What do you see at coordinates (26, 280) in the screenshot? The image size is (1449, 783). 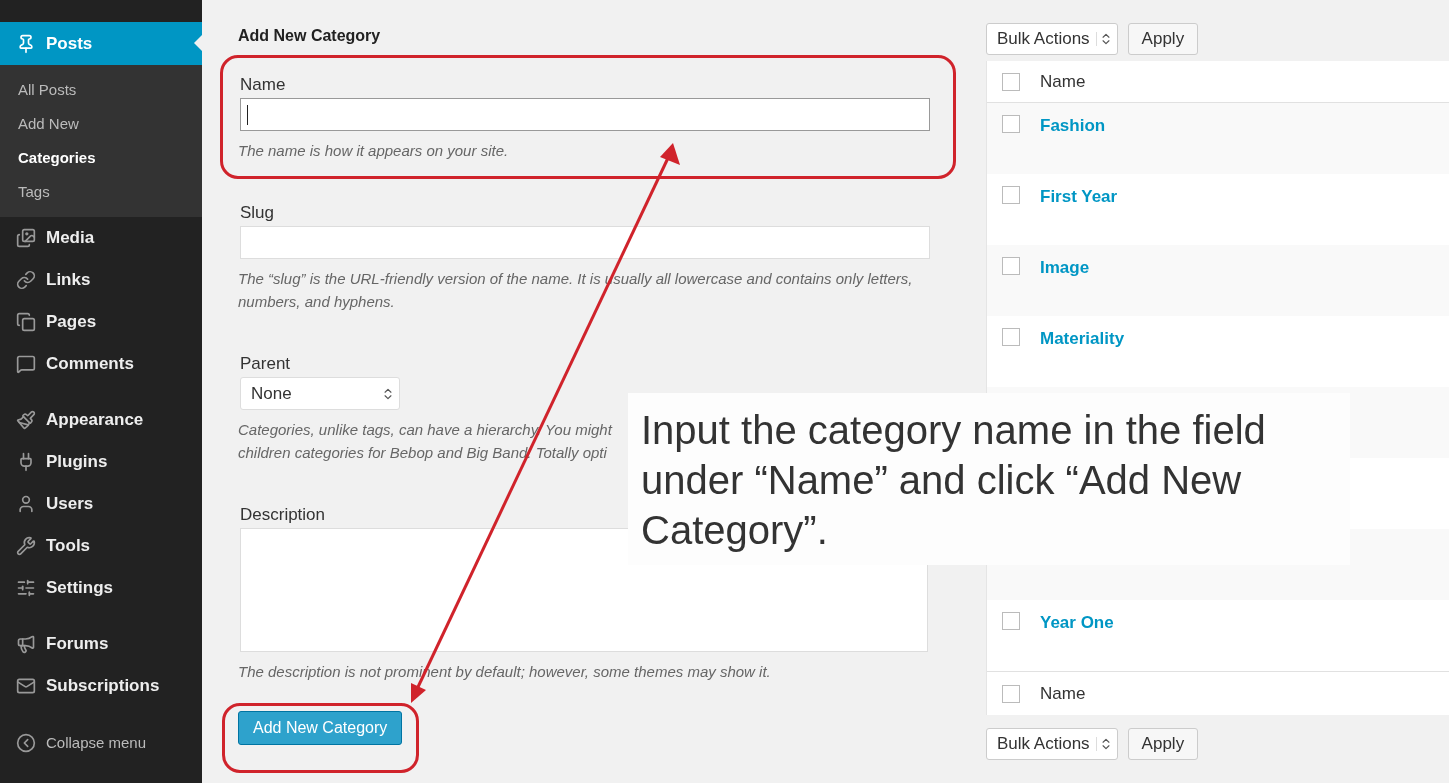 I see `link-icon` at bounding box center [26, 280].